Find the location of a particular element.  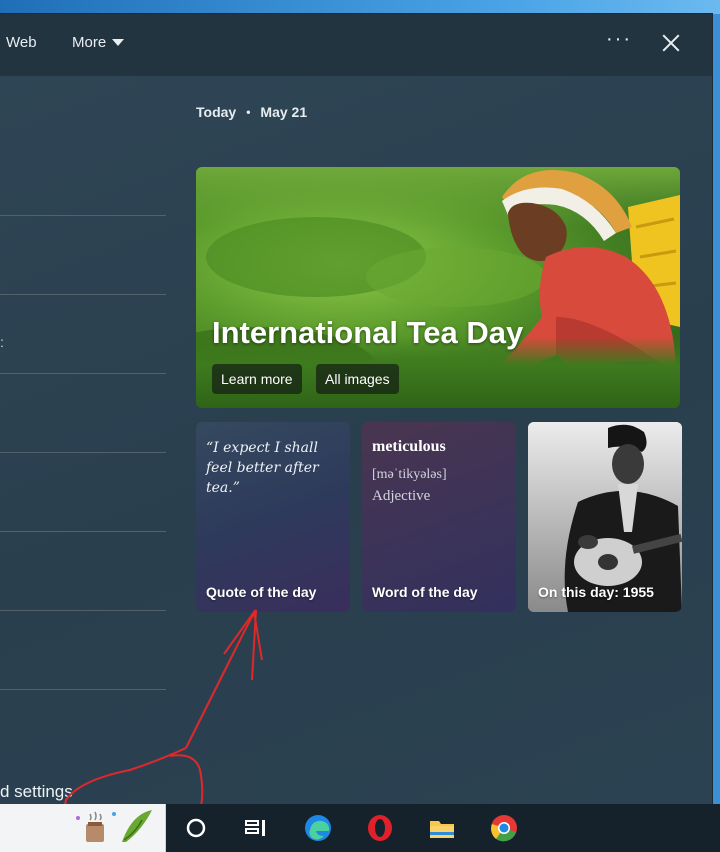

card-label: Quote of the day is located at coordinates (261, 592).